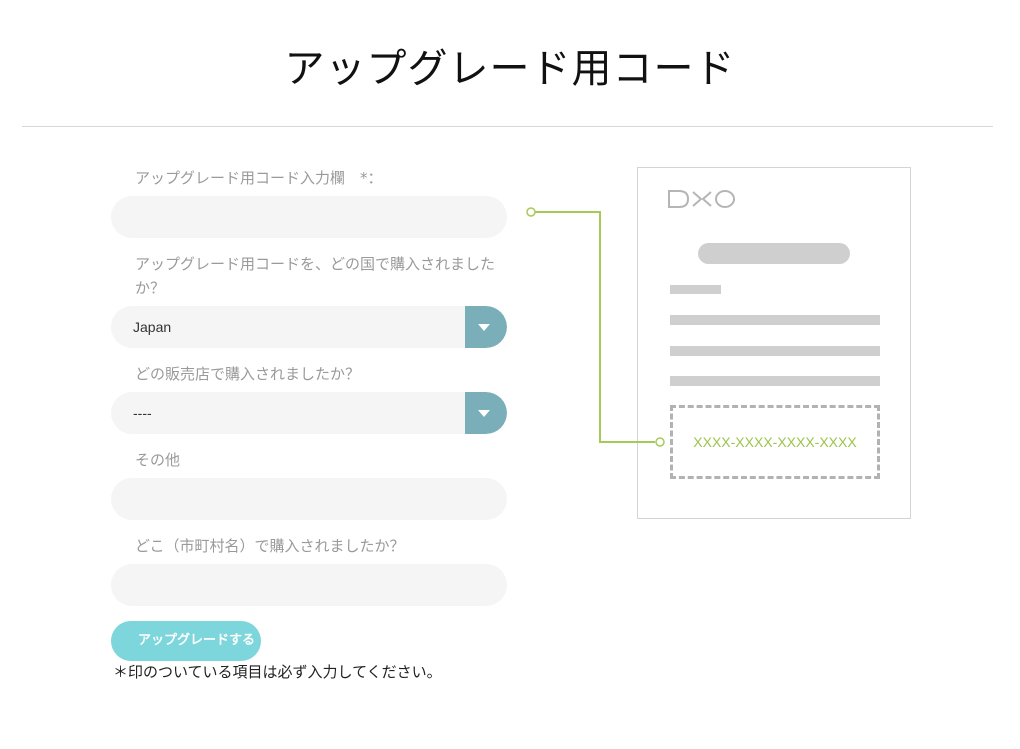 This screenshot has width=1020, height=749. I want to click on other-label: その他, so click(158, 460).